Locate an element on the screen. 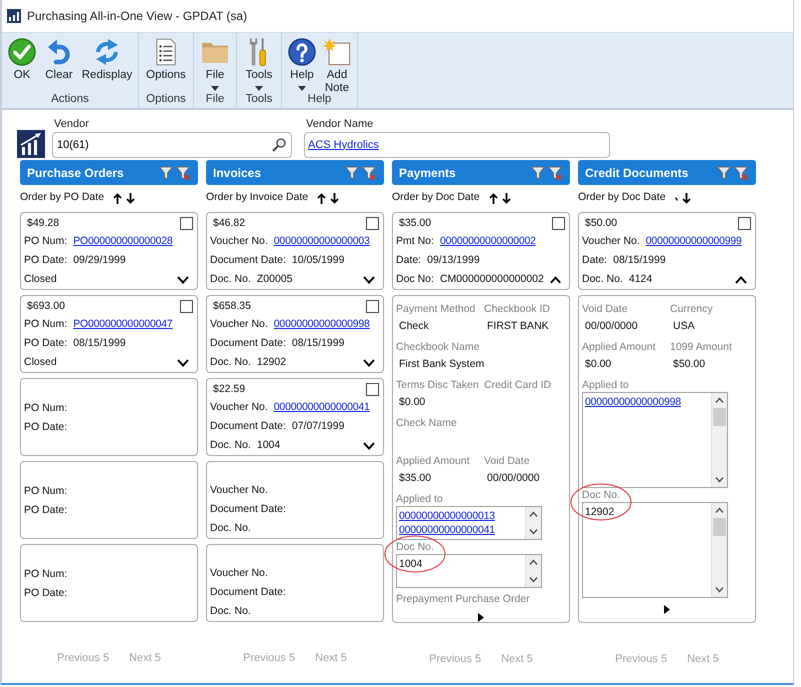  field-value: First Bank System is located at coordinates (441, 364).